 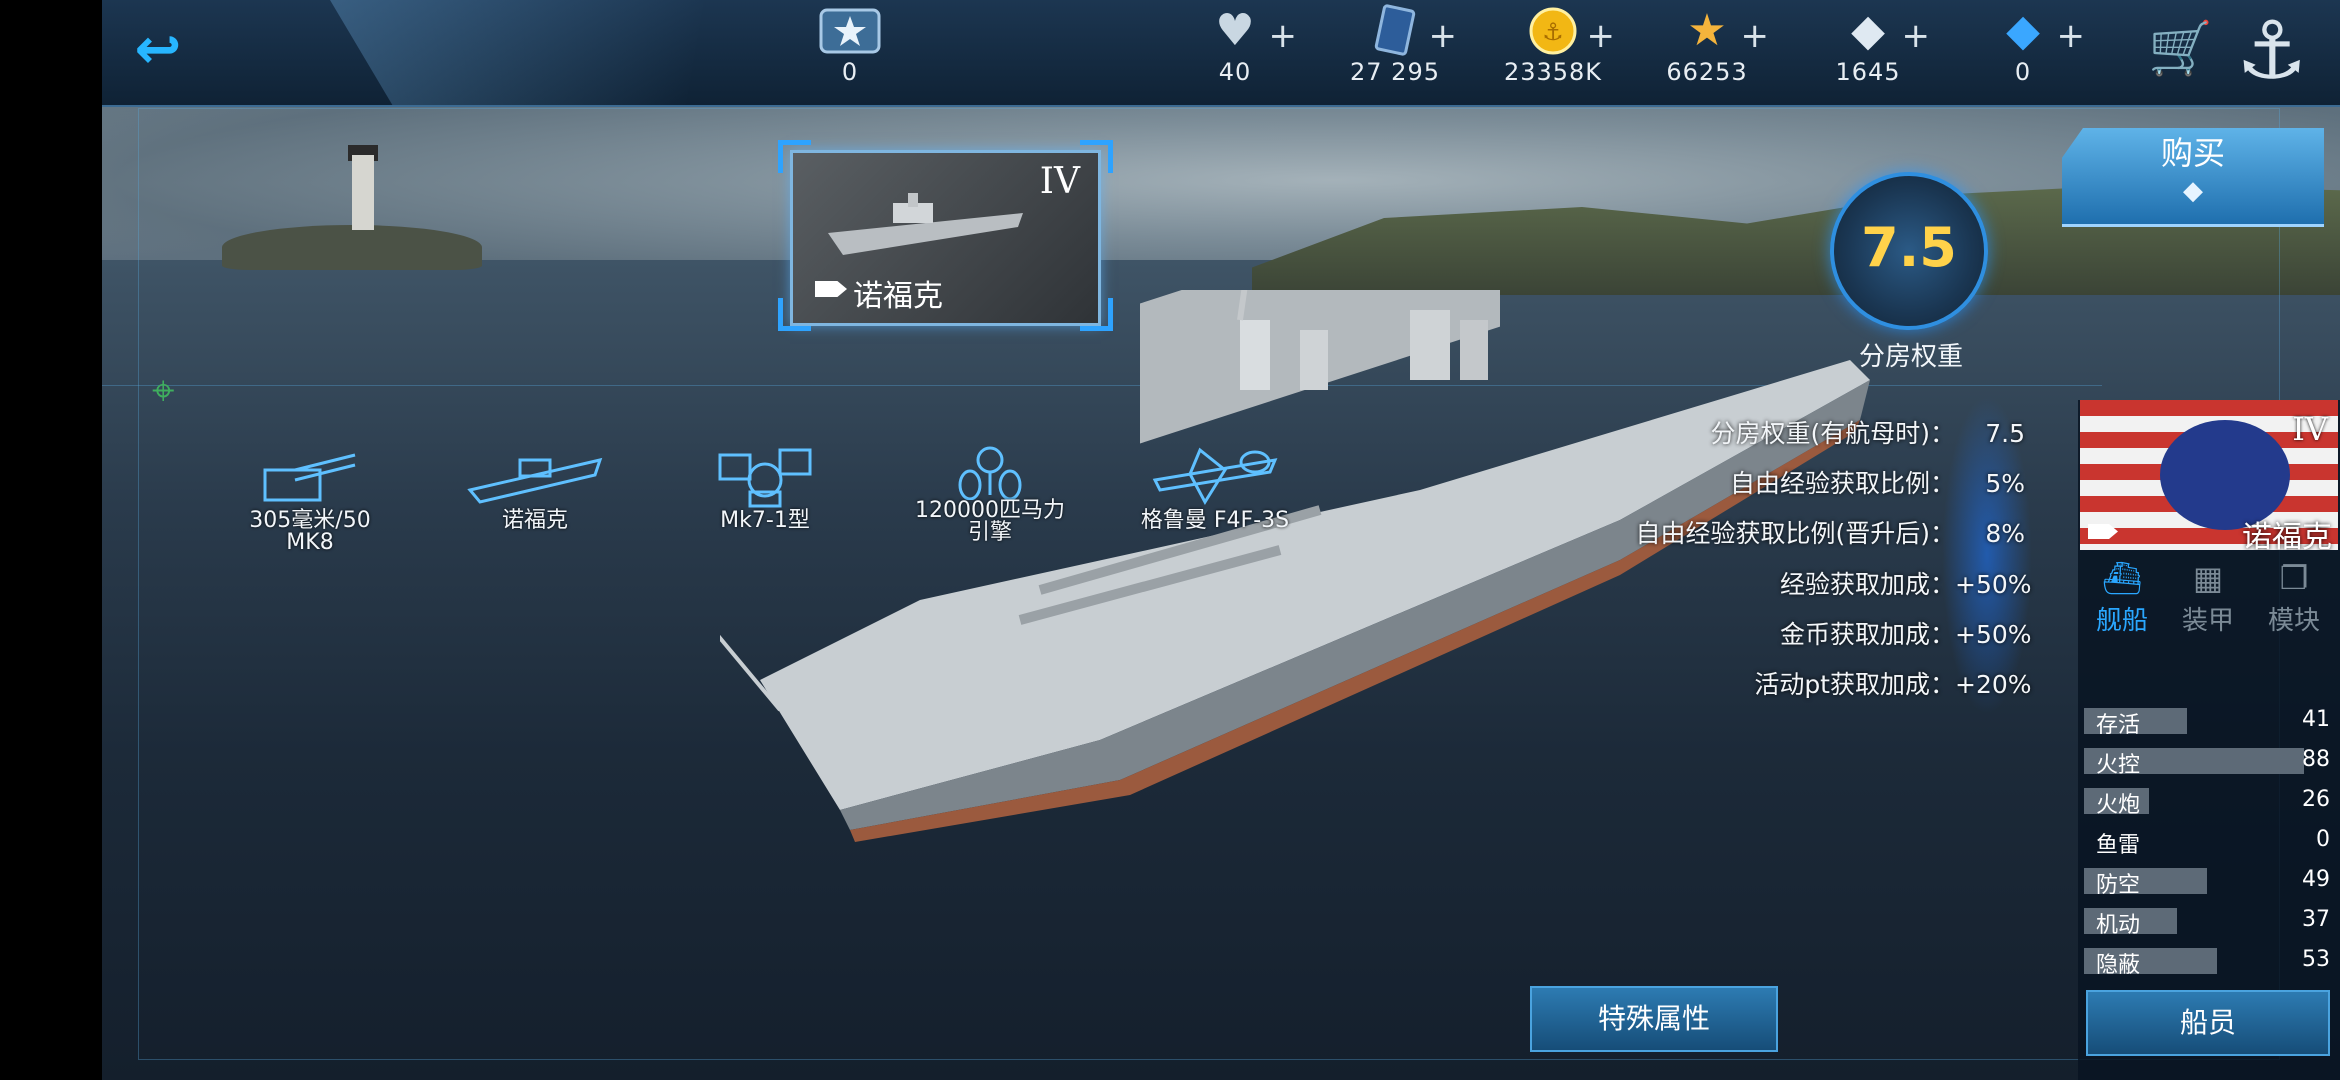 I want to click on armor-tab-icon: ▦, so click(x=2208, y=578).